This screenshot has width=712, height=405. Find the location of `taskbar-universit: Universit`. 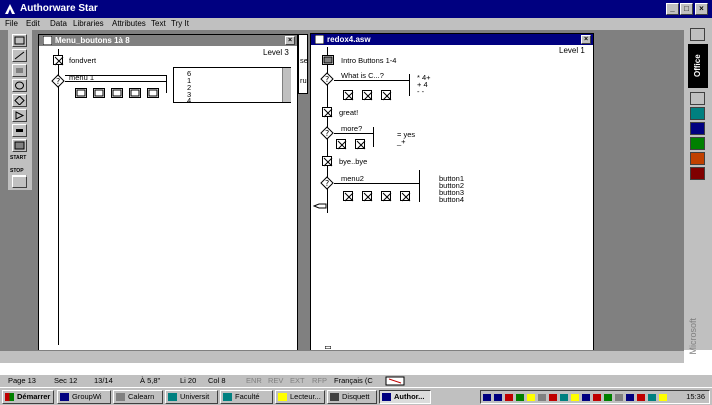

taskbar-universit: Universit is located at coordinates (191, 397).